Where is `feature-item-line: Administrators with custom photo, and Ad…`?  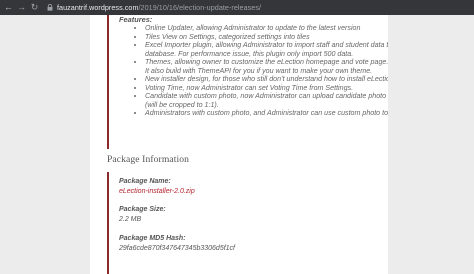
feature-item-line: Administrators with custom photo, and Ad… is located at coordinates (266, 113).